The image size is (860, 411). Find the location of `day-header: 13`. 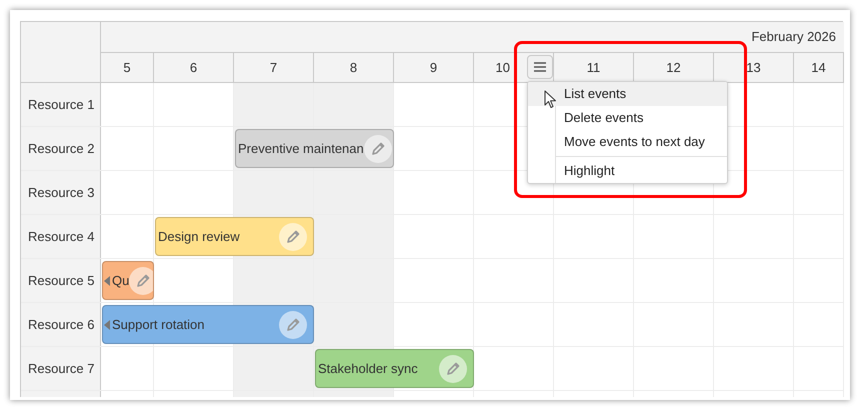

day-header: 13 is located at coordinates (754, 68).